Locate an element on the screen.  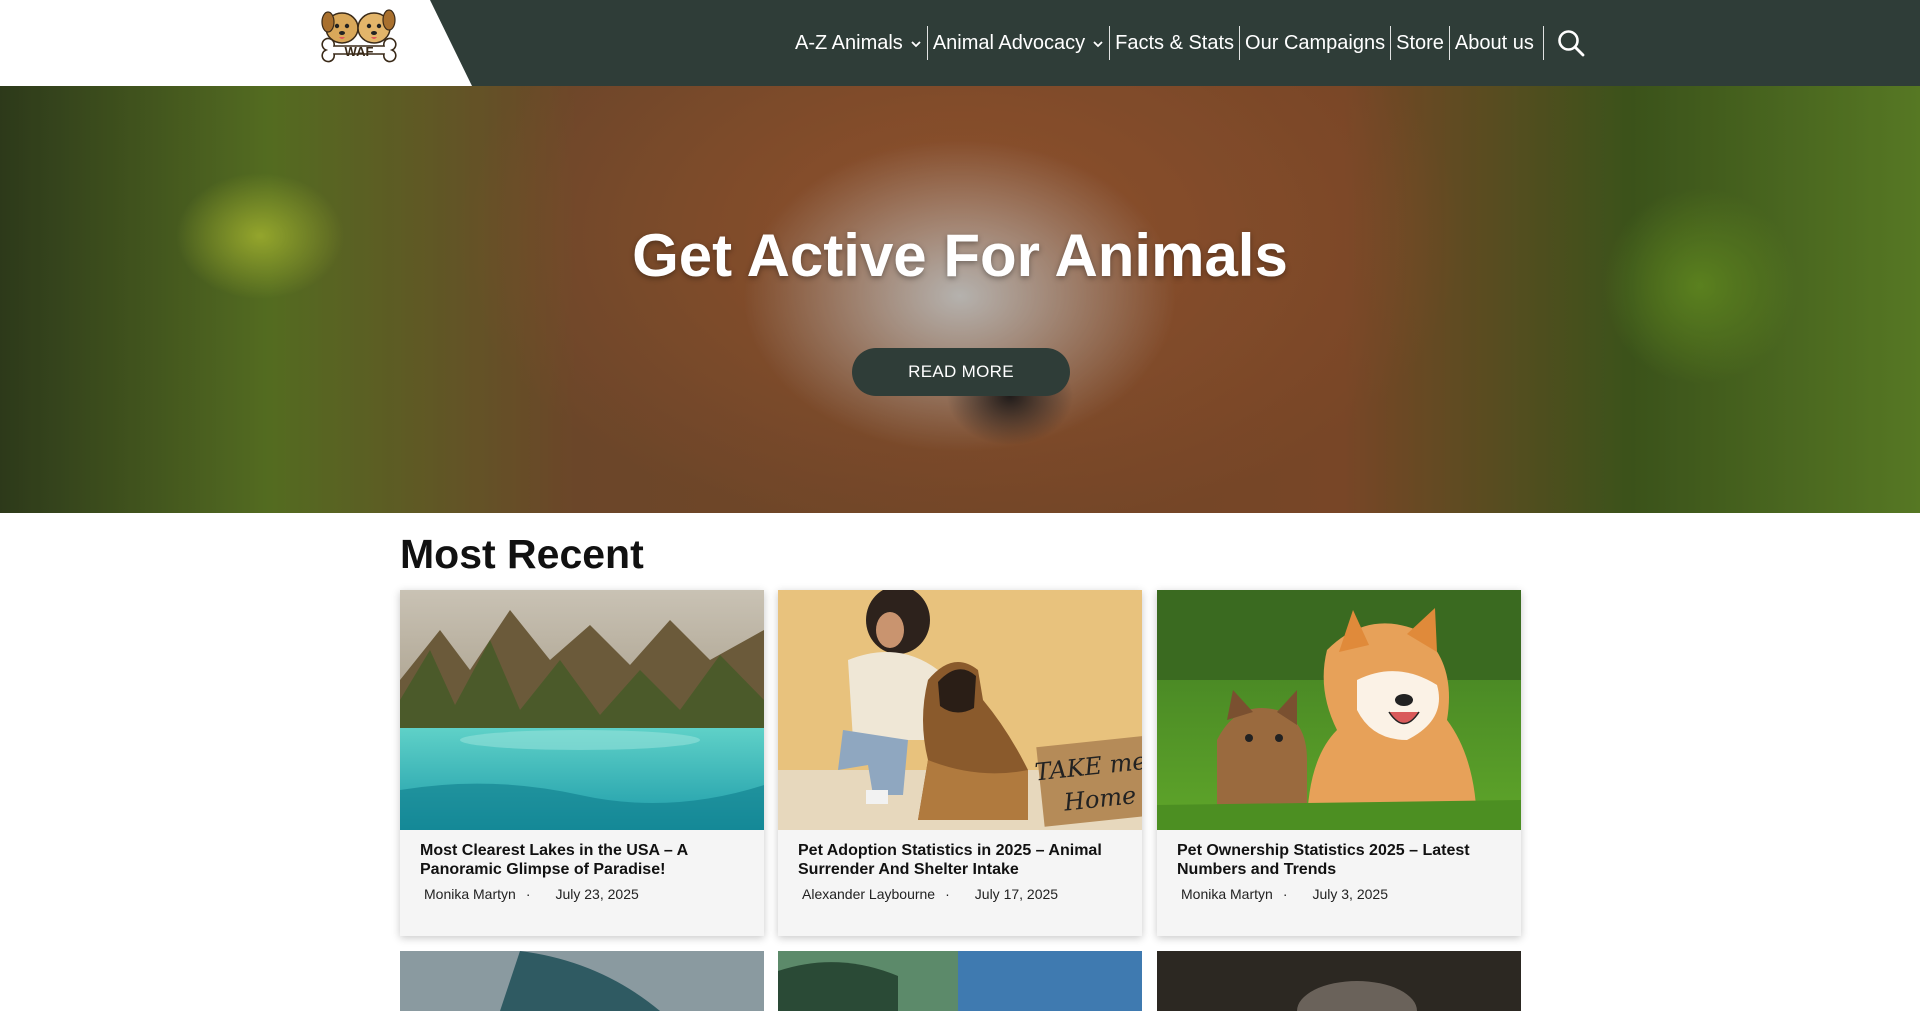
nav-about-us: About us is located at coordinates (1493, 43).